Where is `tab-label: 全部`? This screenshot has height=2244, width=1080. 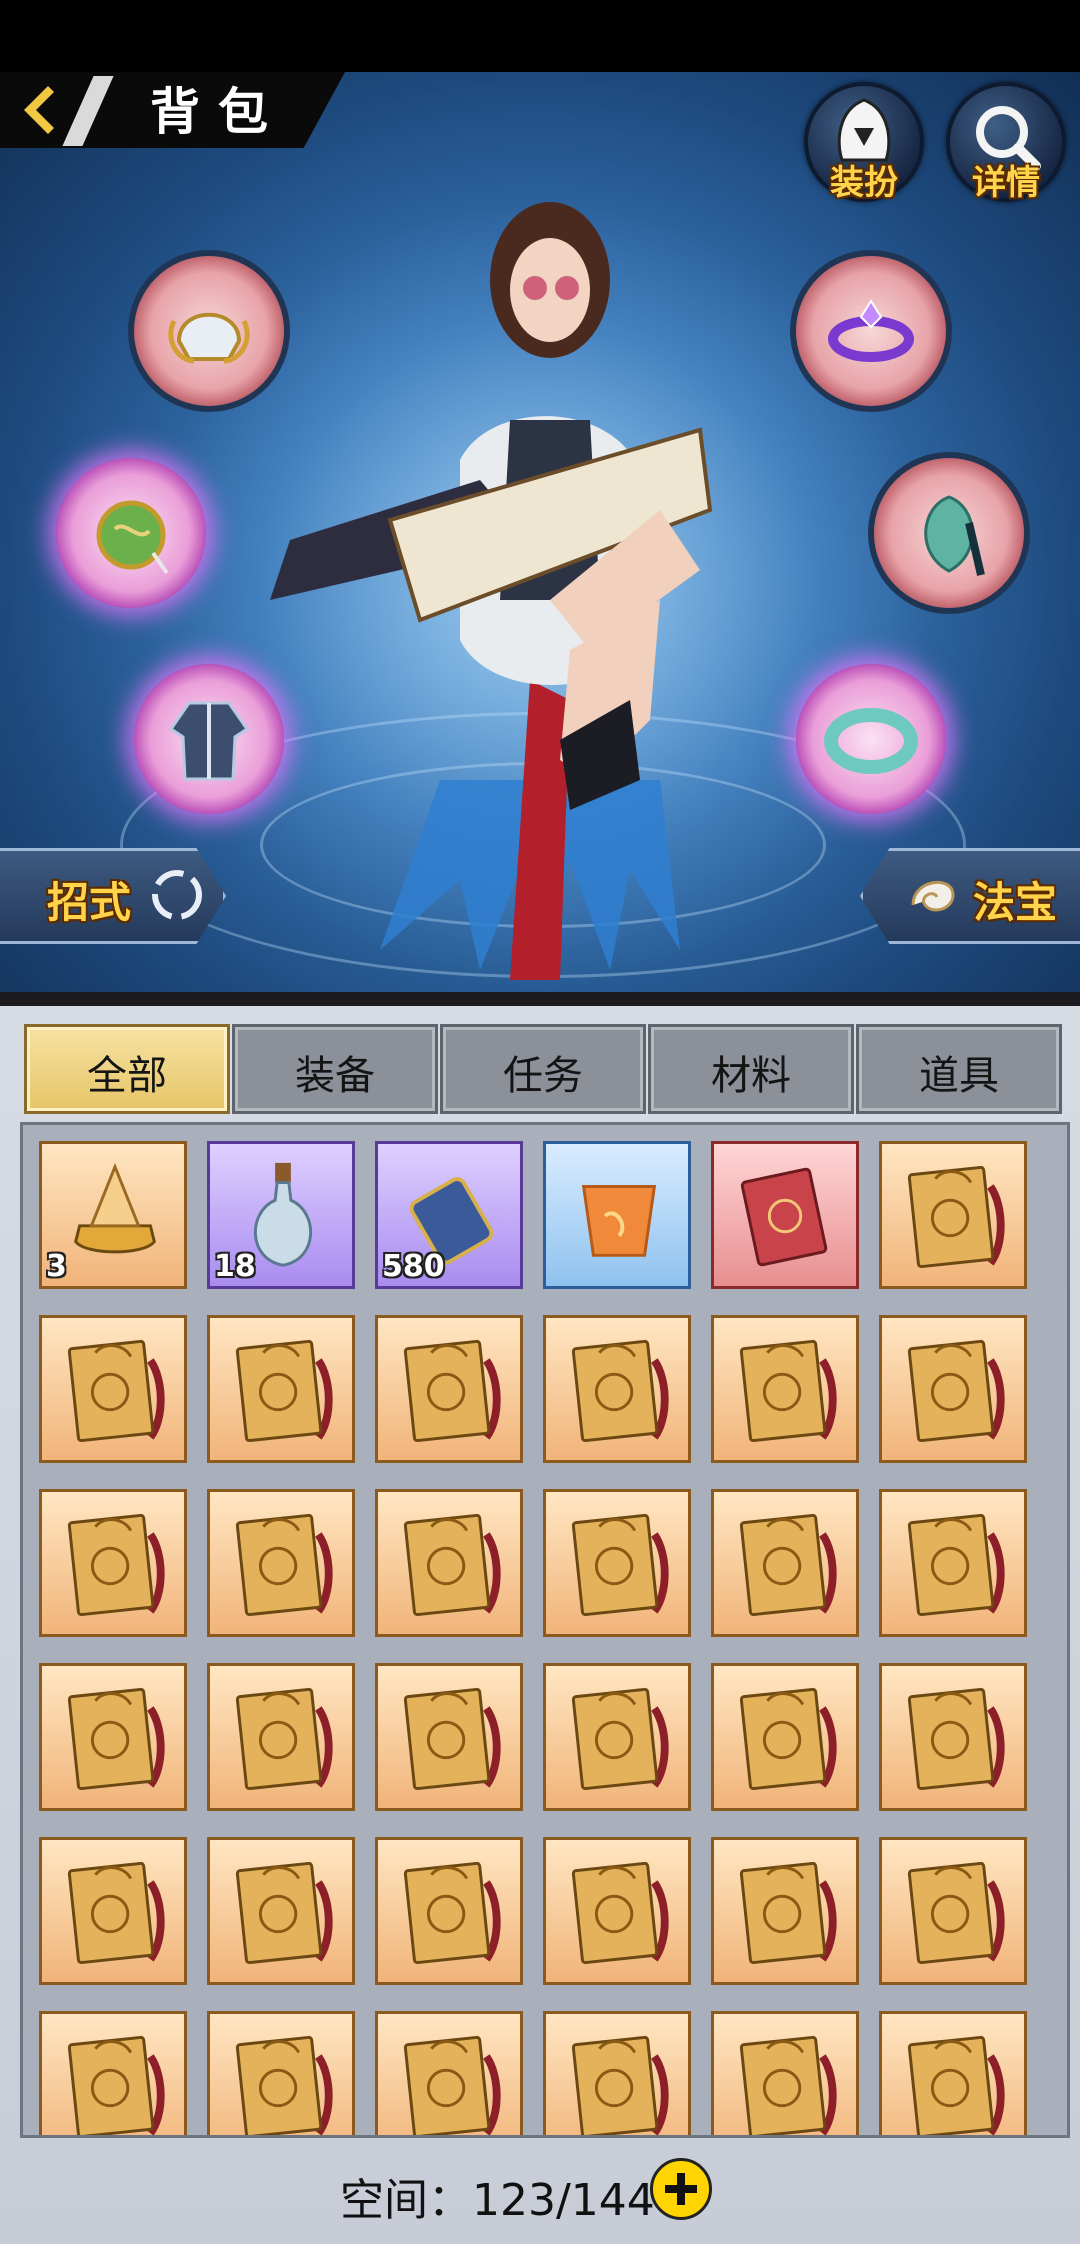 tab-label: 全部 is located at coordinates (127, 1076).